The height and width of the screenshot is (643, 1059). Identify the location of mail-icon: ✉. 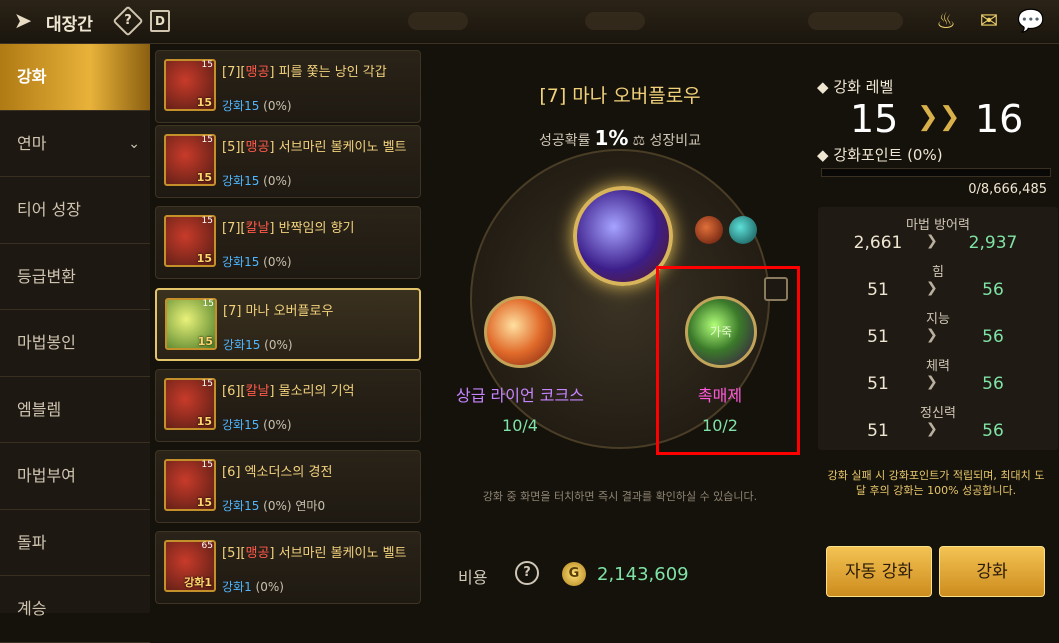
(989, 22).